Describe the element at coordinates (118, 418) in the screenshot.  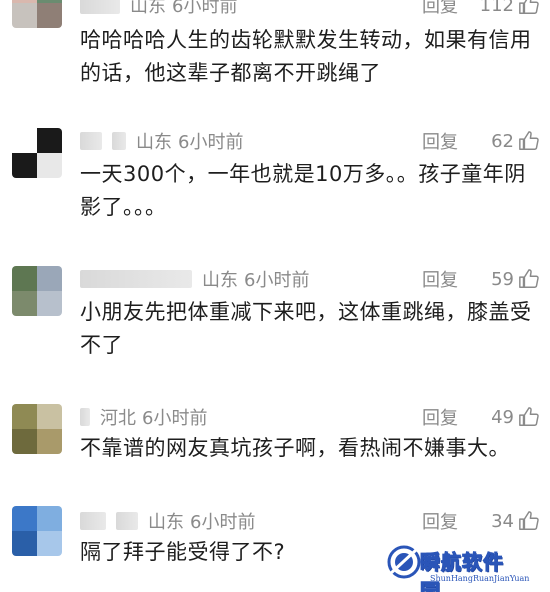
I see `comment-location: 河北` at that location.